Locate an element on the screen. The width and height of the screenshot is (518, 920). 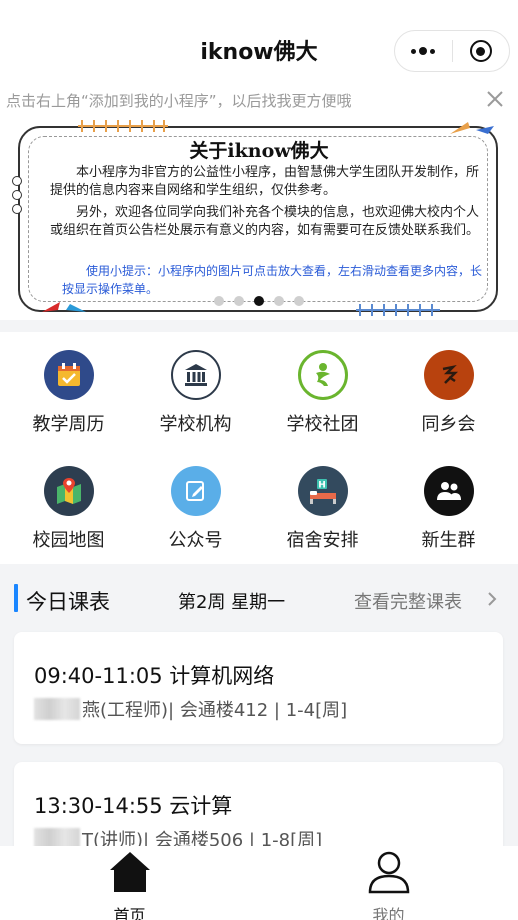
swiper-indicator is located at coordinates (259, 301).